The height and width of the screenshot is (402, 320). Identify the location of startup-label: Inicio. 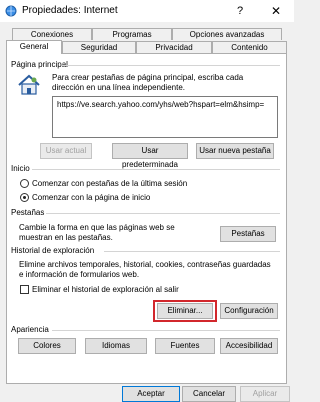
(20, 168).